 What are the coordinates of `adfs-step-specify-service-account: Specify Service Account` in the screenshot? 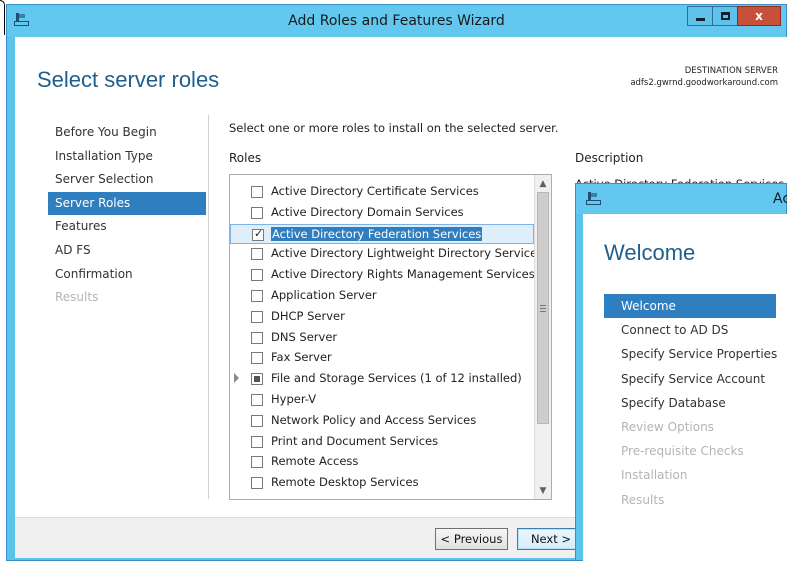 It's located at (690, 379).